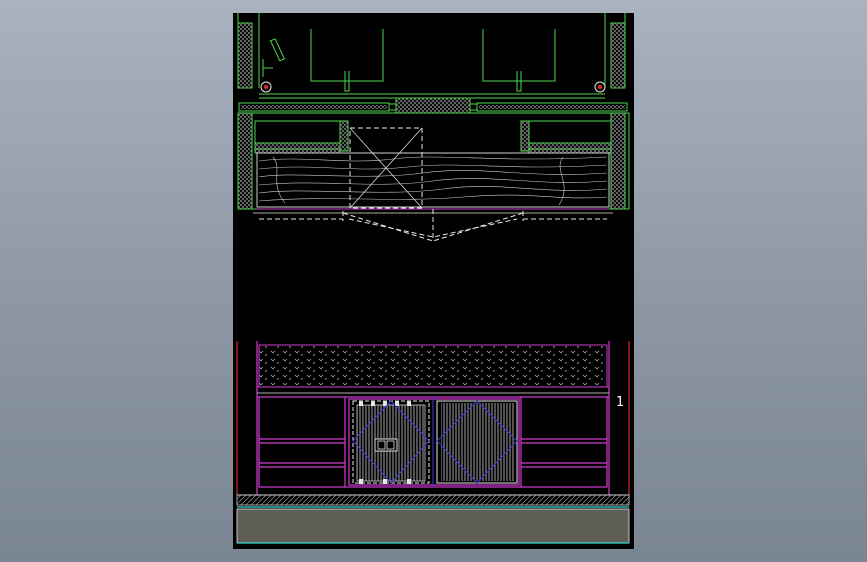 This screenshot has width=867, height=562. What do you see at coordinates (620, 402) in the screenshot?
I see `section-label: 1` at bounding box center [620, 402].